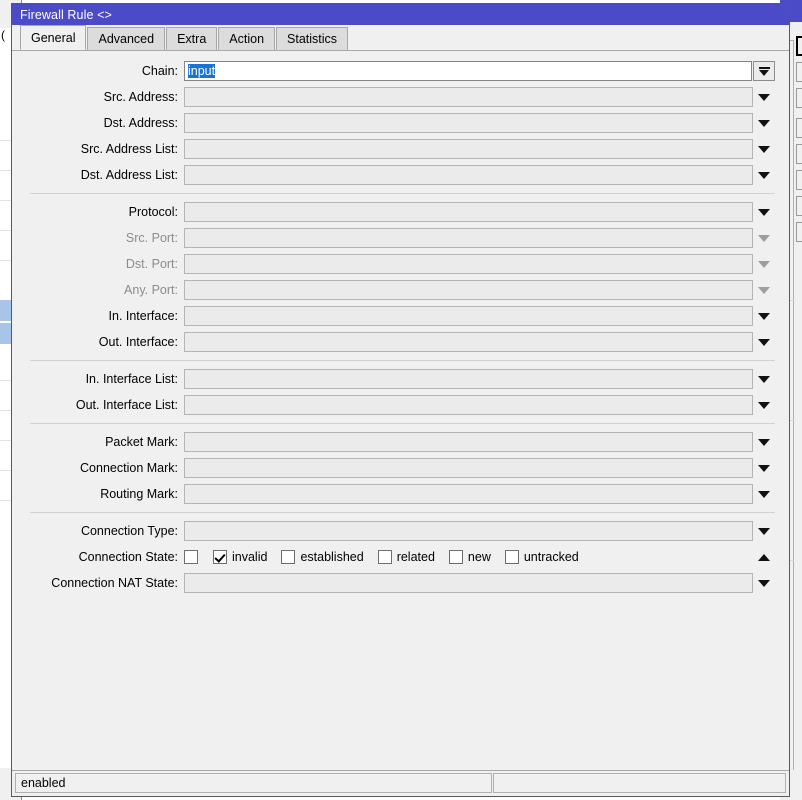 The height and width of the screenshot is (800, 802). What do you see at coordinates (511, 557) in the screenshot?
I see `checkbox-untracked` at bounding box center [511, 557].